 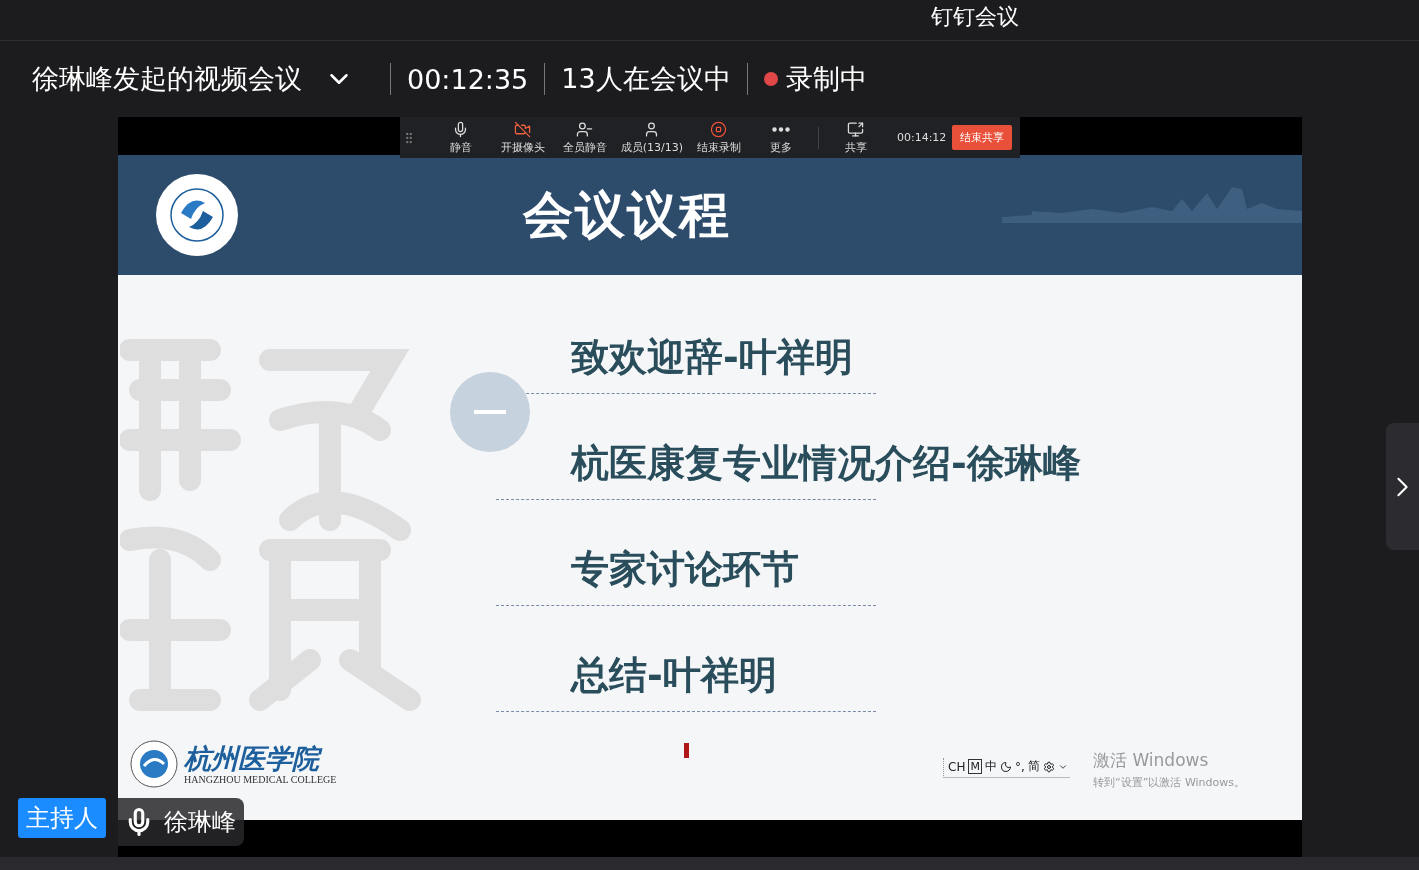 I want to click on toolbar-button: 成员(13/13), so click(x=651, y=137).